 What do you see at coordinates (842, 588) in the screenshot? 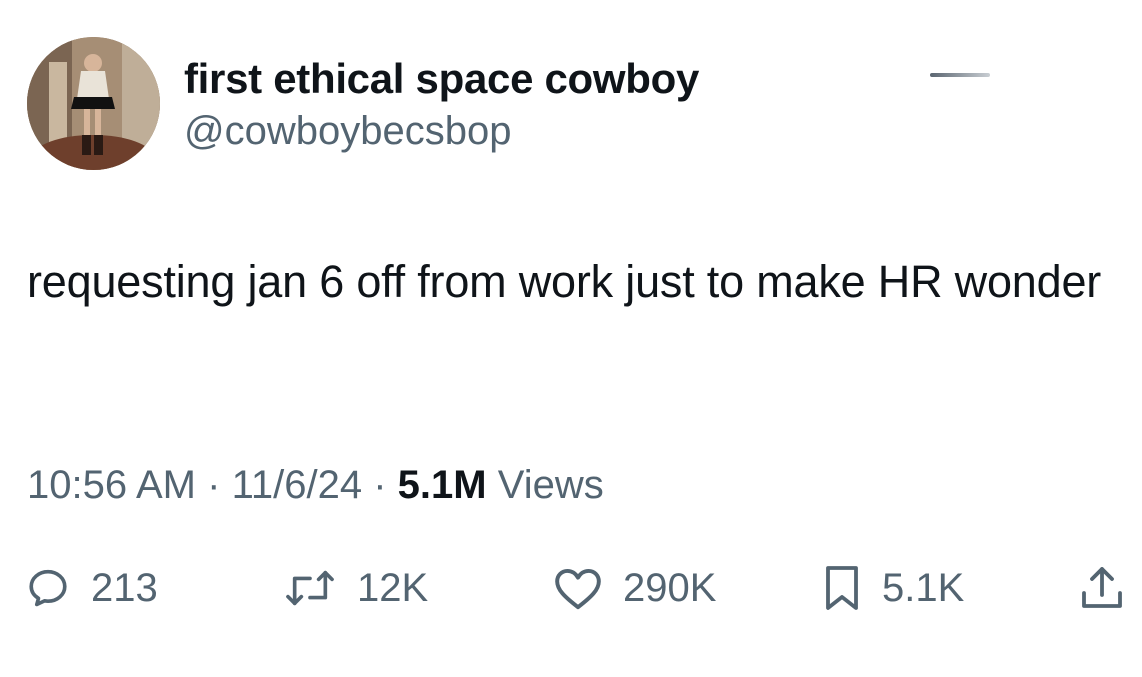
I see `bookmark-icon` at bounding box center [842, 588].